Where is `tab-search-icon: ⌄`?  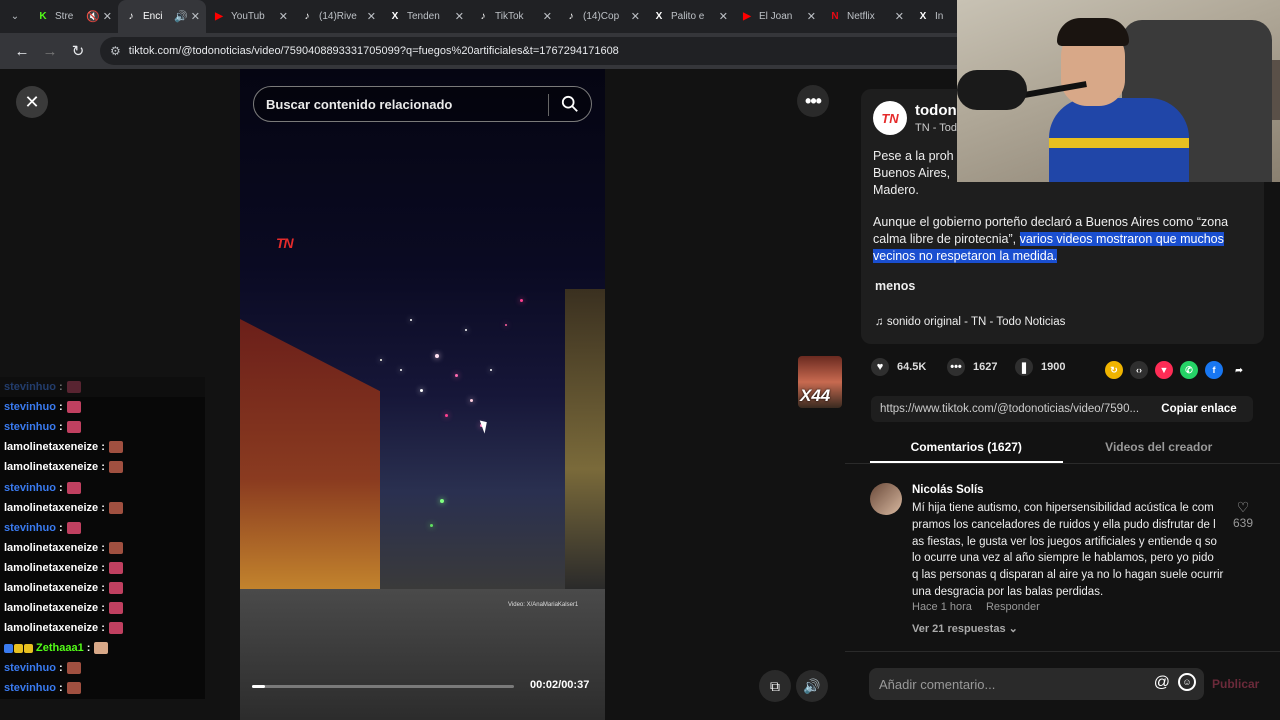
tab-search-icon: ⌄ is located at coordinates (15, 16).